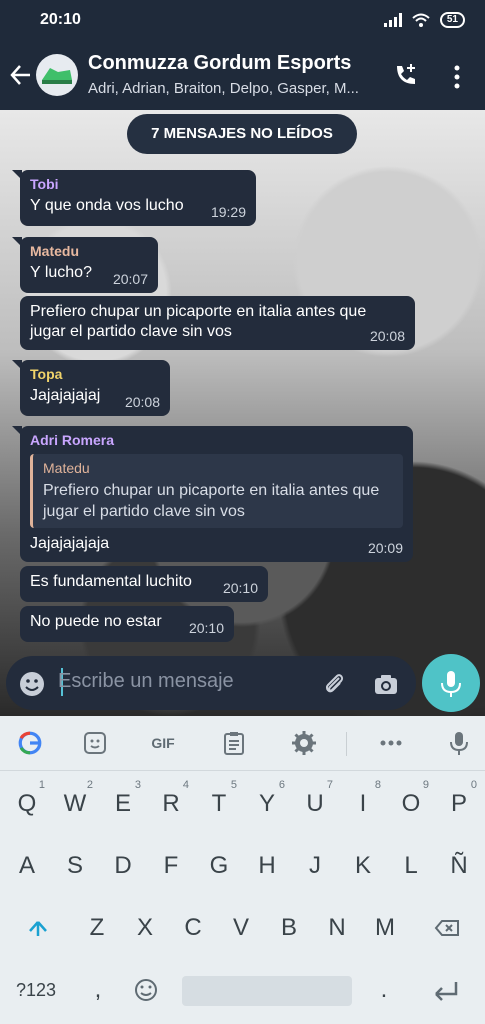 This screenshot has height=1024, width=485. What do you see at coordinates (234, 743) in the screenshot?
I see `clipboard-icon` at bounding box center [234, 743].